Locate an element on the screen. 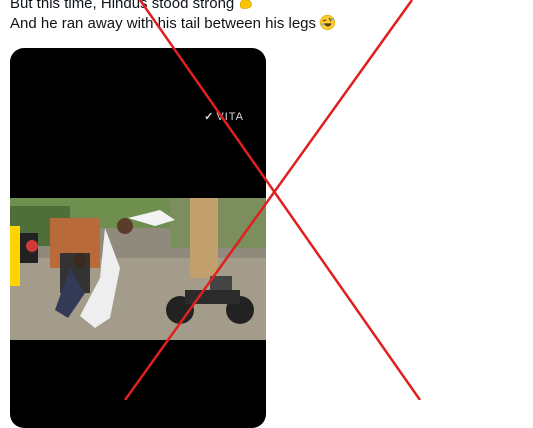 The width and height of the screenshot is (533, 428). watermark-text: VITA is located at coordinates (230, 117).